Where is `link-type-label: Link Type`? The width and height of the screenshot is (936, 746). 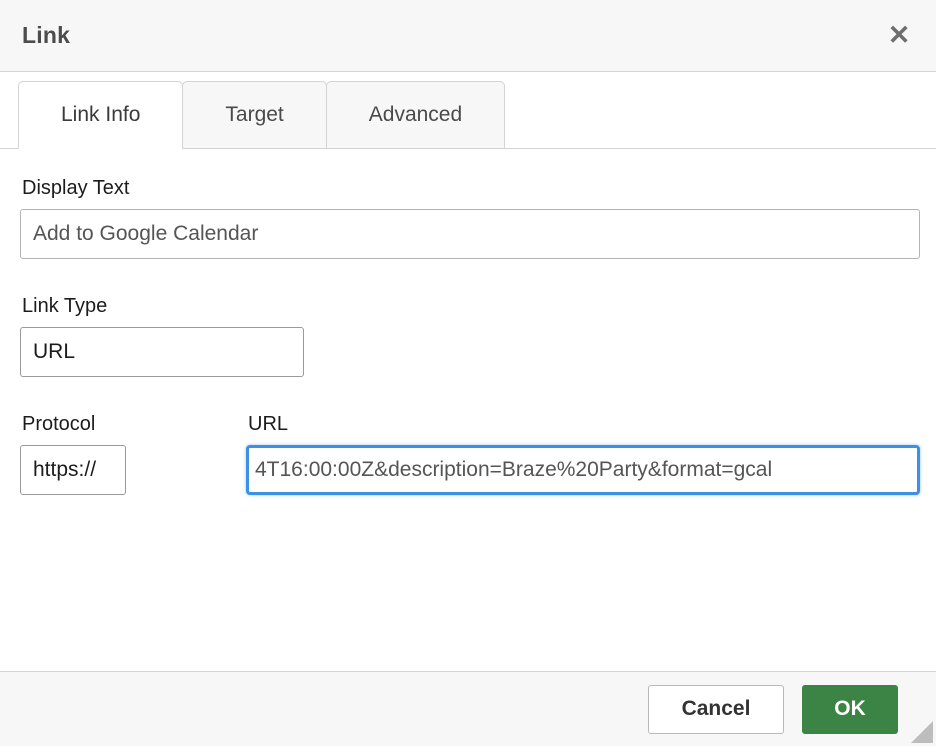
link-type-label: Link Type is located at coordinates (65, 306).